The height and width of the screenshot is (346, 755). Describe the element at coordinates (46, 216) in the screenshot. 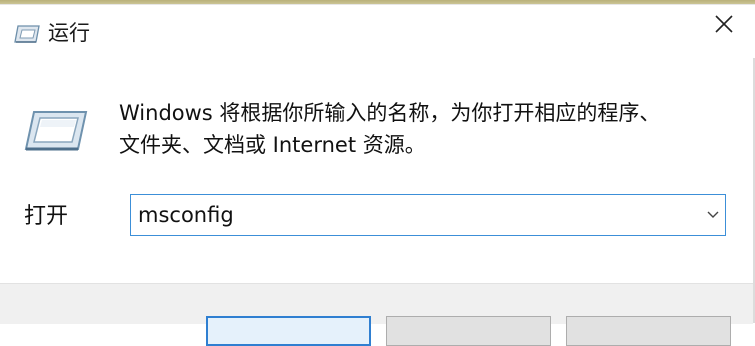

I see `open-label: 打开` at that location.